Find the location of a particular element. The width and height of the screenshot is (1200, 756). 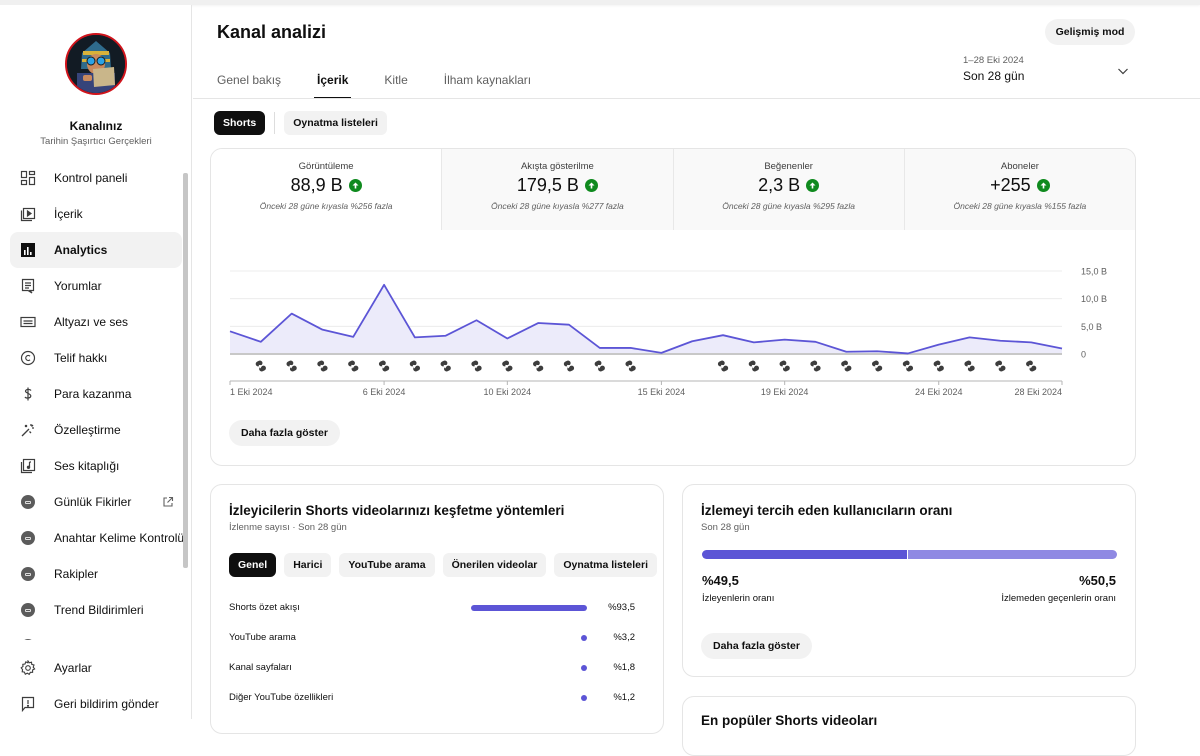

sidebar-item-daily-ideas: Günlük Fikirler is located at coordinates (96, 502).